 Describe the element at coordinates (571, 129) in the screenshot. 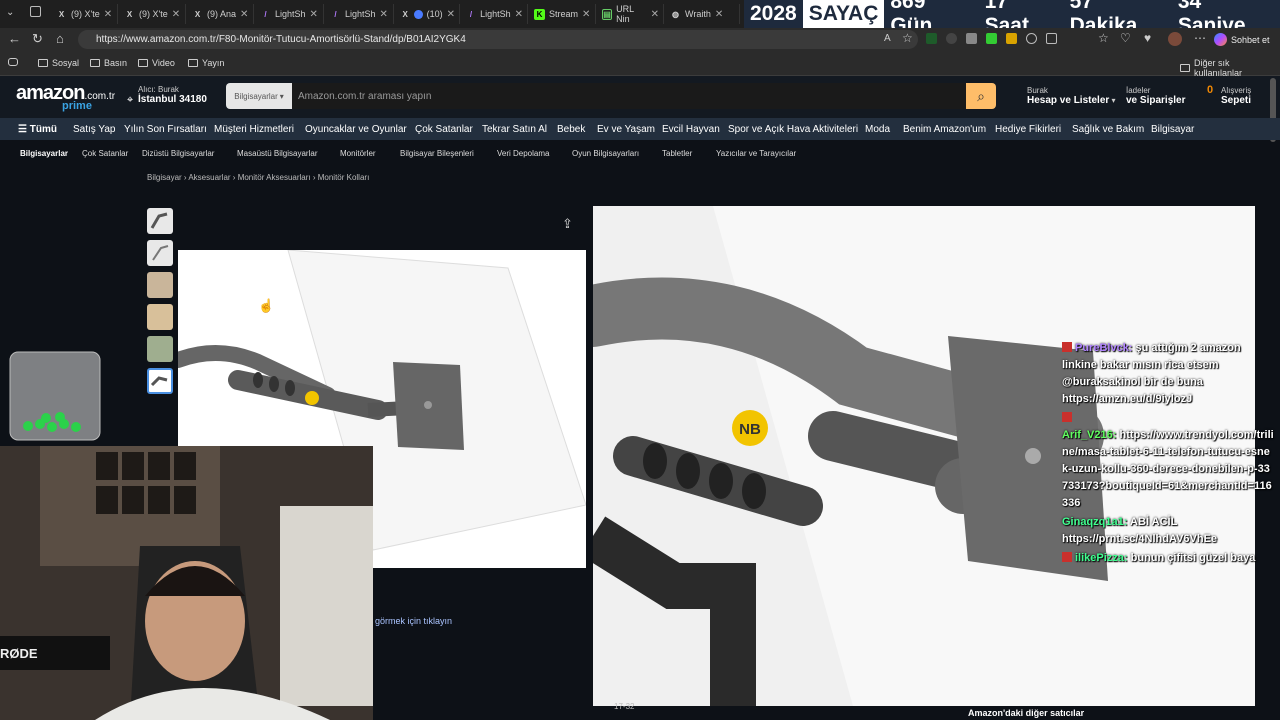

I see `nav-item: Bebek` at that location.